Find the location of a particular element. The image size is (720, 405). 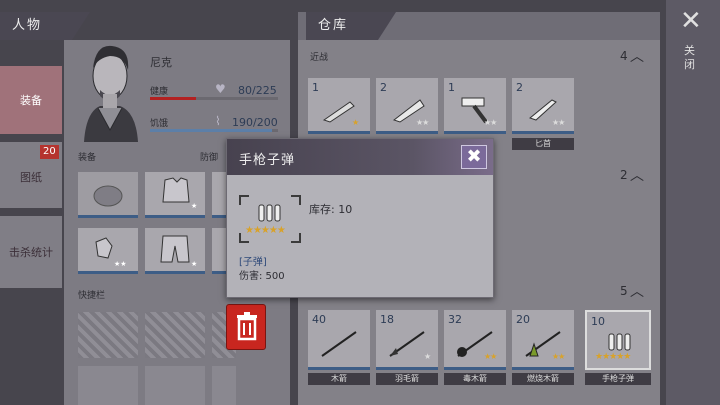

item-name: 手枪子弹 is located at coordinates (618, 379).